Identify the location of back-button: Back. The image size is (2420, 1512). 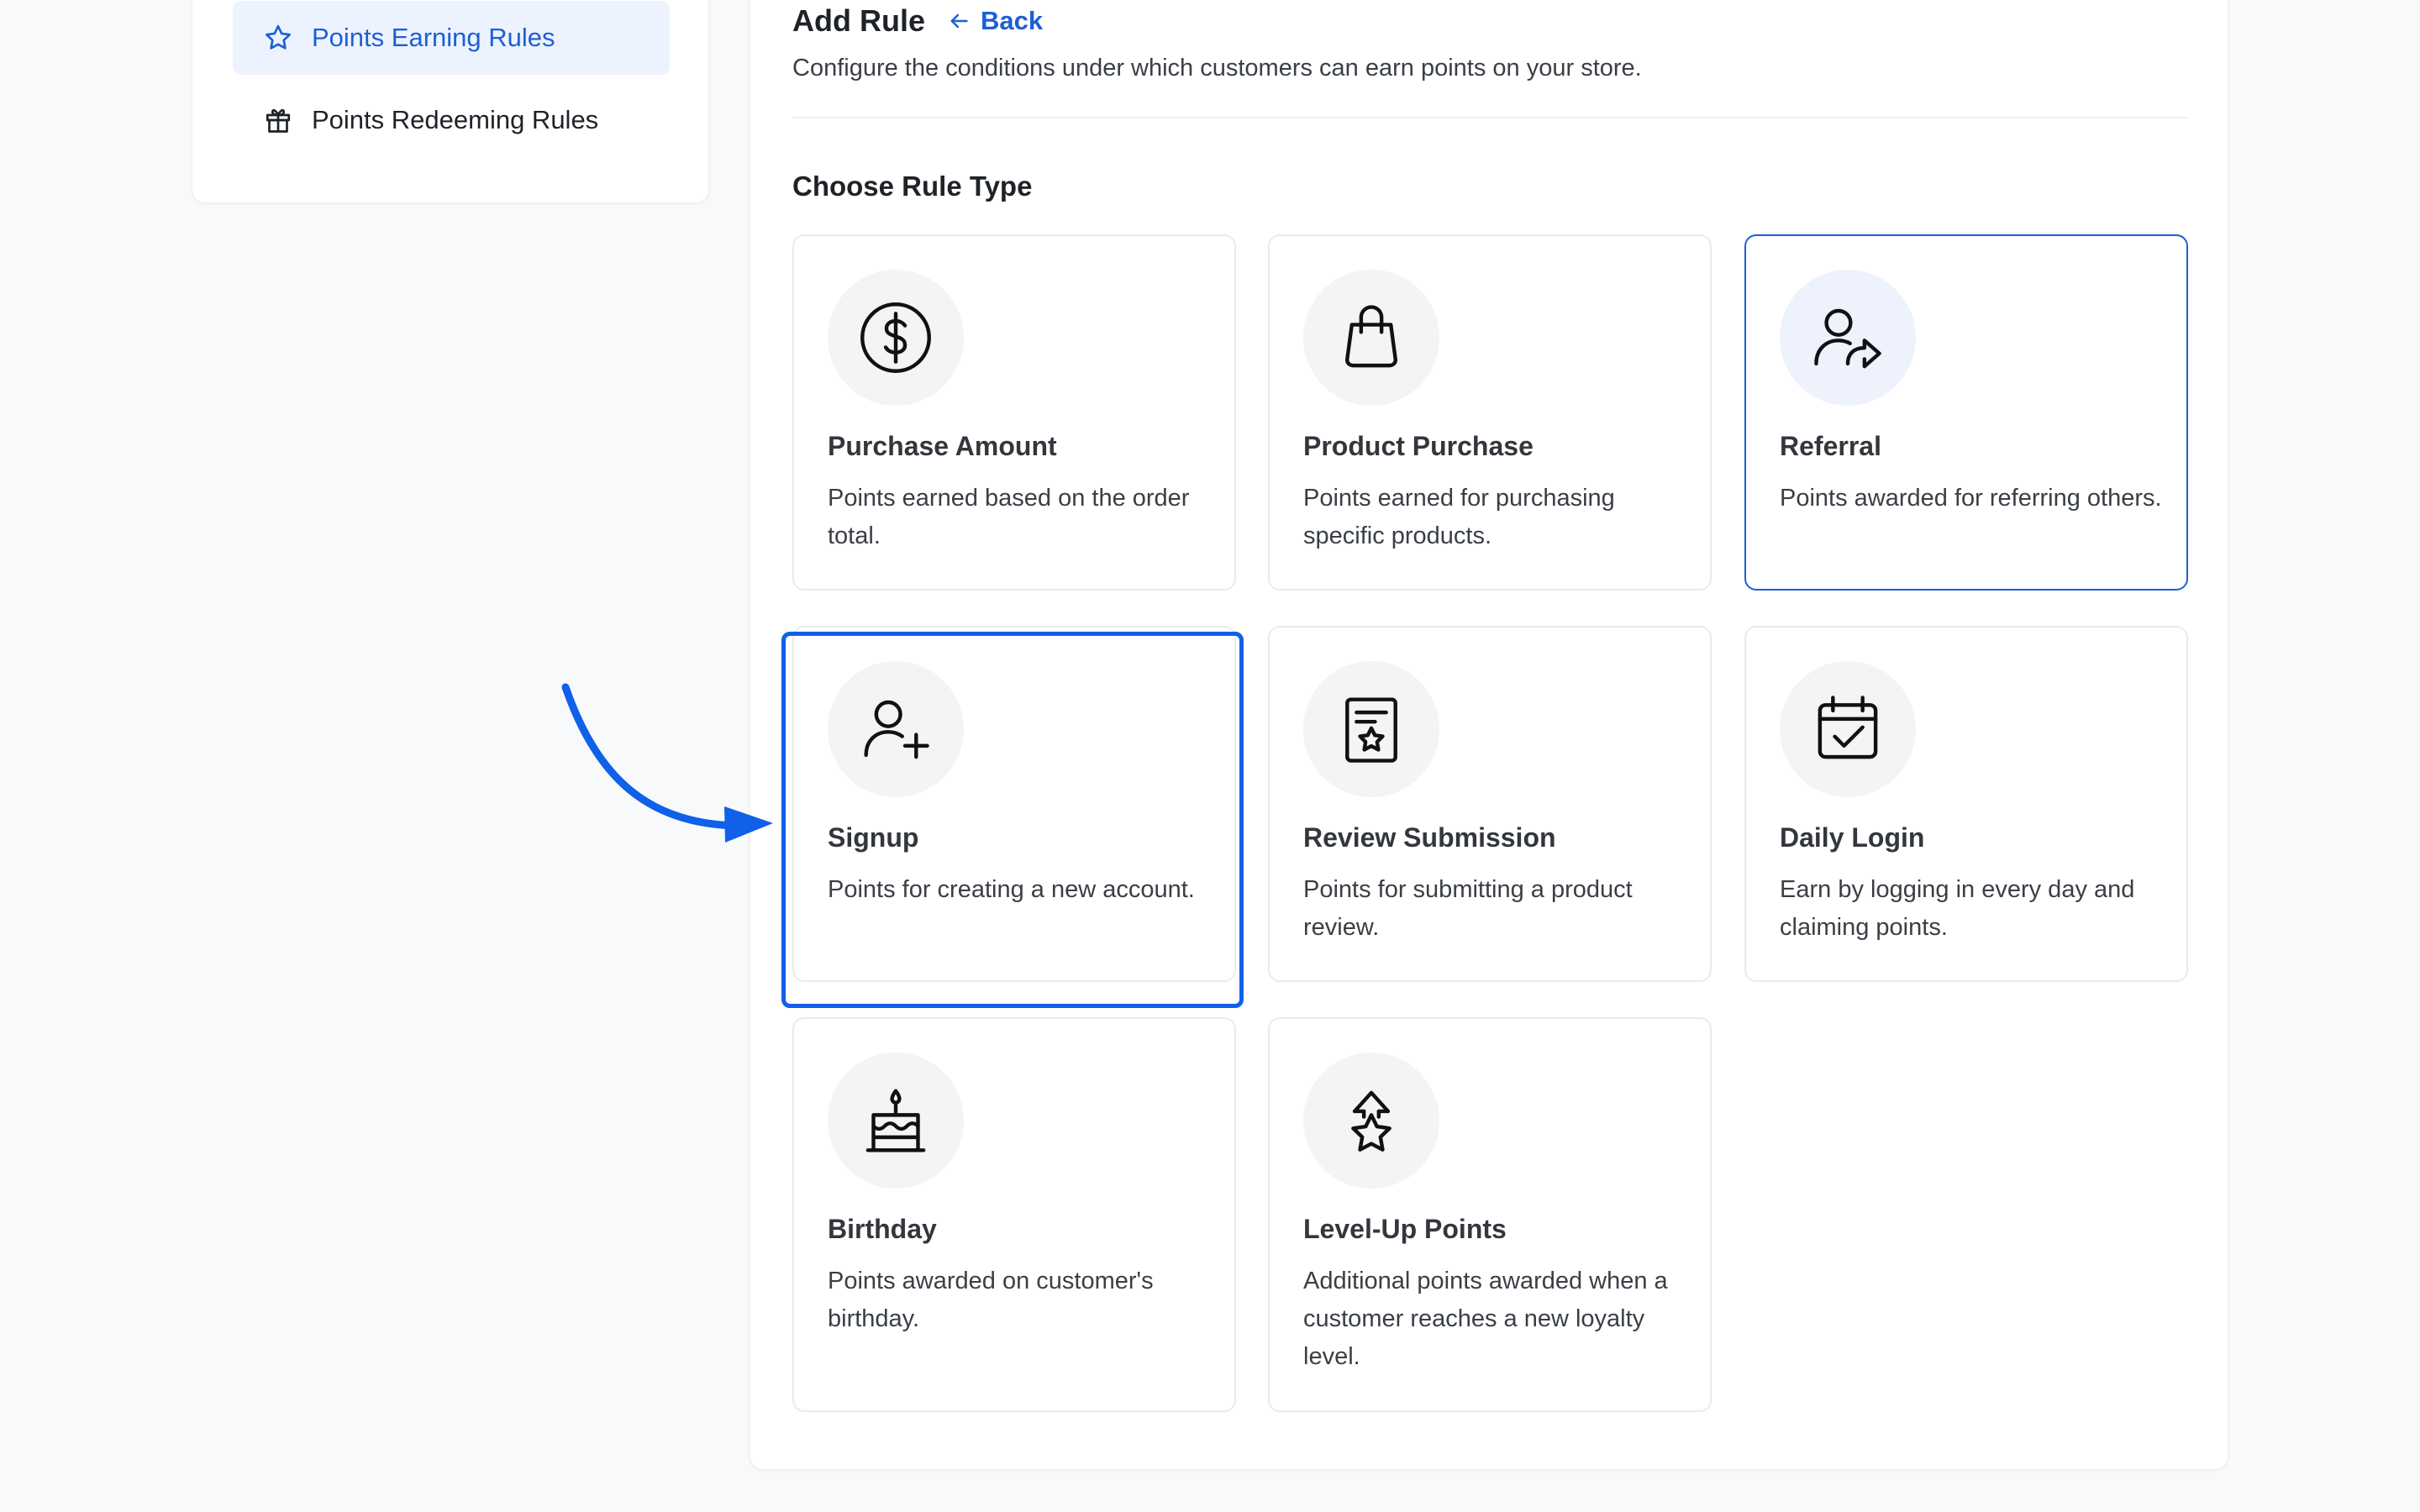
(995, 21).